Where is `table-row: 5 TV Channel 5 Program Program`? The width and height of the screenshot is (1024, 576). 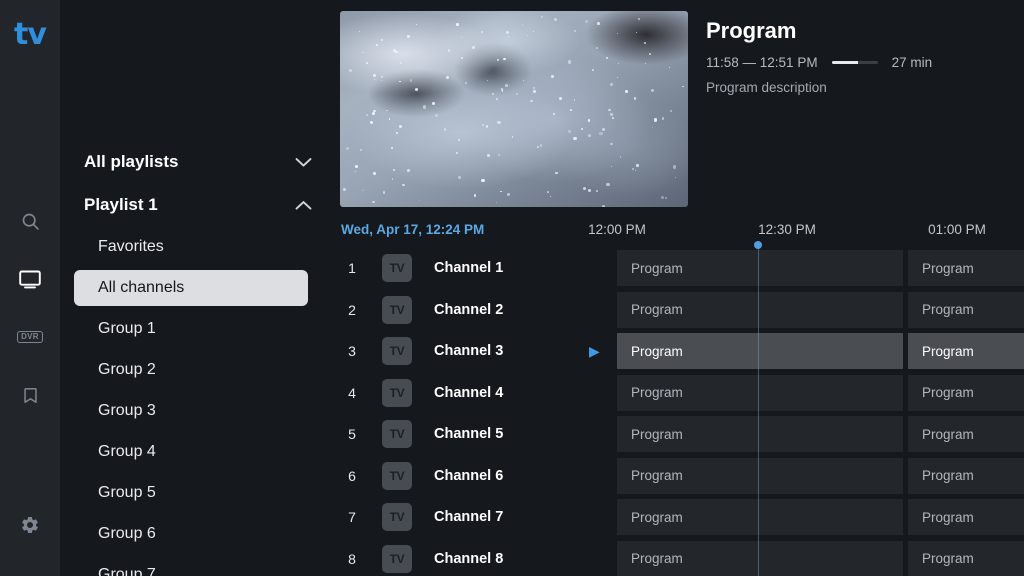
table-row: 5 TV Channel 5 Program Program is located at coordinates (680, 434).